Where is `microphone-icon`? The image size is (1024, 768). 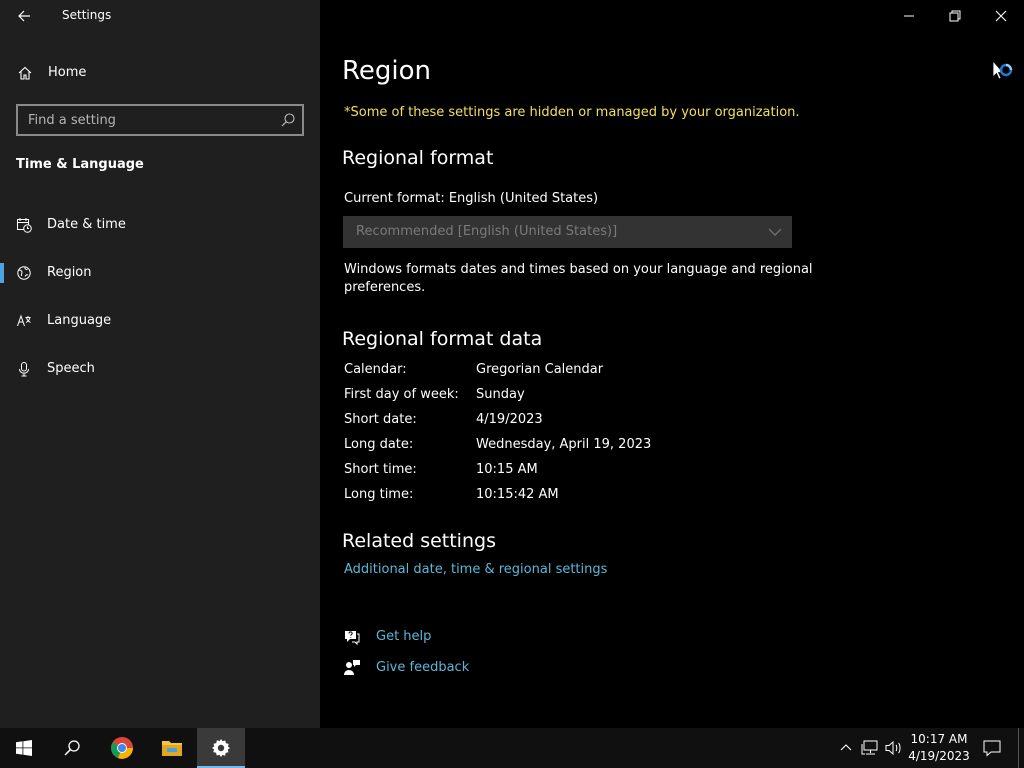
microphone-icon is located at coordinates (24, 369).